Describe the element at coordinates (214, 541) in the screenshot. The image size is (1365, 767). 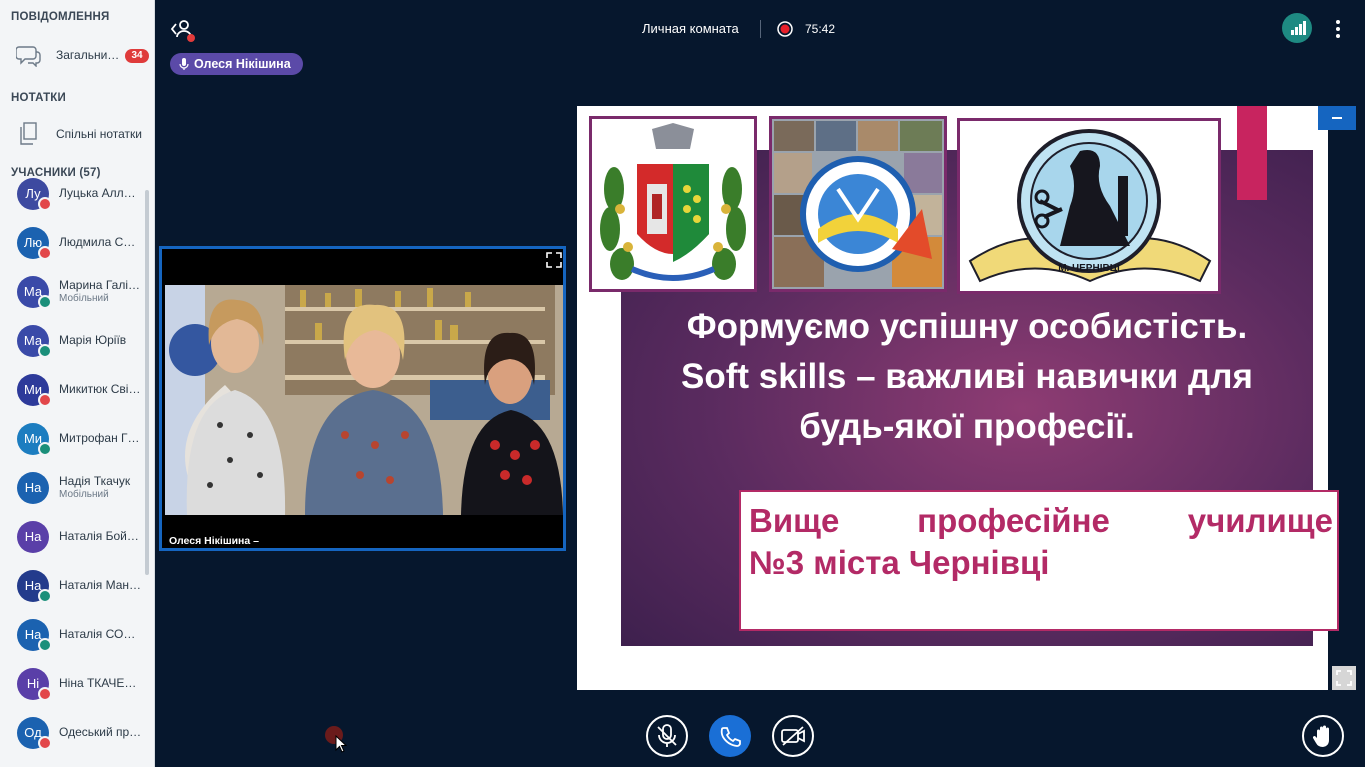
I see `webcam-user-name: Олеся Нікішина –` at that location.